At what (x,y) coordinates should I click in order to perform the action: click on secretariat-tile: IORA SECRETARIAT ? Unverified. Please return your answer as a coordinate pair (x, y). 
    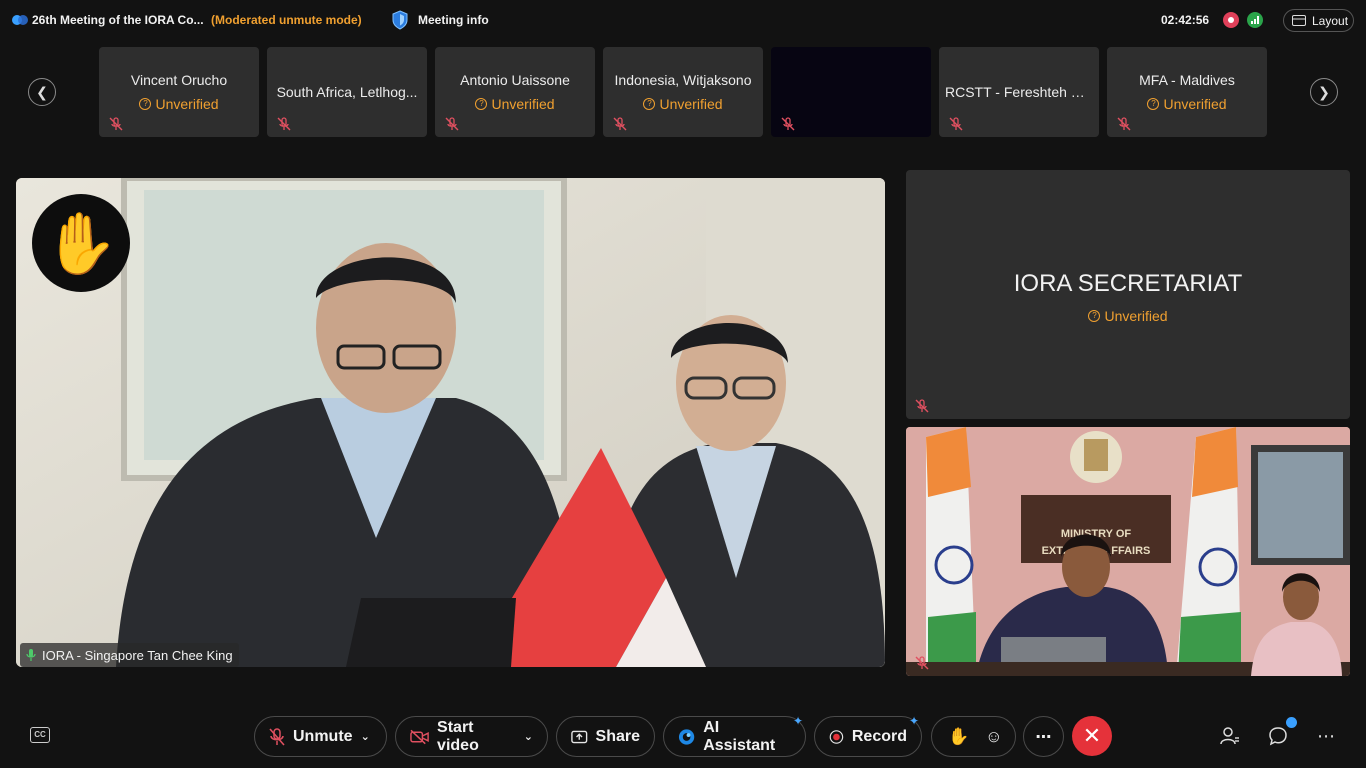
    Looking at the image, I should click on (1128, 294).